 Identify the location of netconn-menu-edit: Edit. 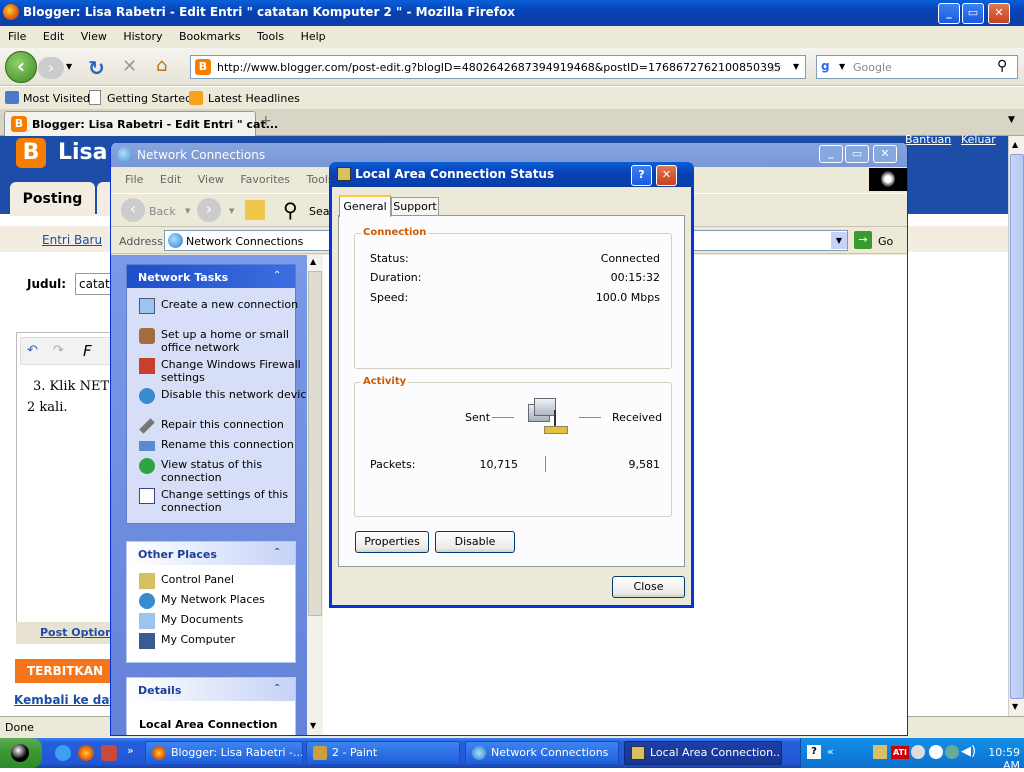
(170, 179).